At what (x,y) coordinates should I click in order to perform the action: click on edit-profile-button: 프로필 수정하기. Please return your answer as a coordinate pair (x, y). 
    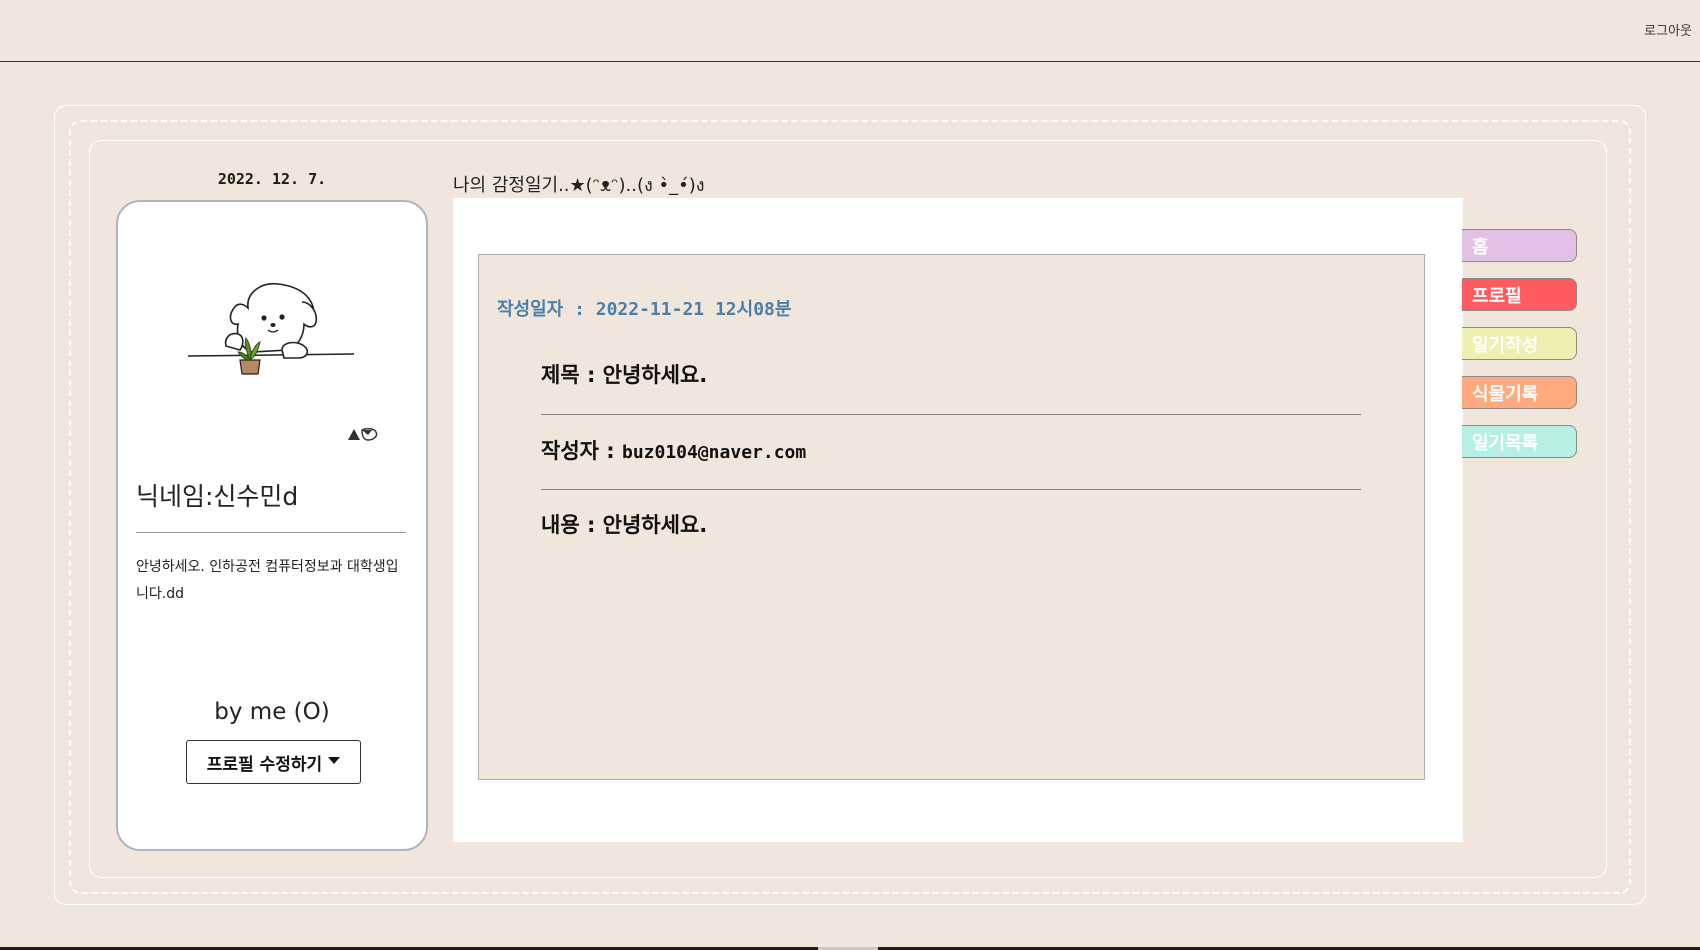
    Looking at the image, I should click on (273, 762).